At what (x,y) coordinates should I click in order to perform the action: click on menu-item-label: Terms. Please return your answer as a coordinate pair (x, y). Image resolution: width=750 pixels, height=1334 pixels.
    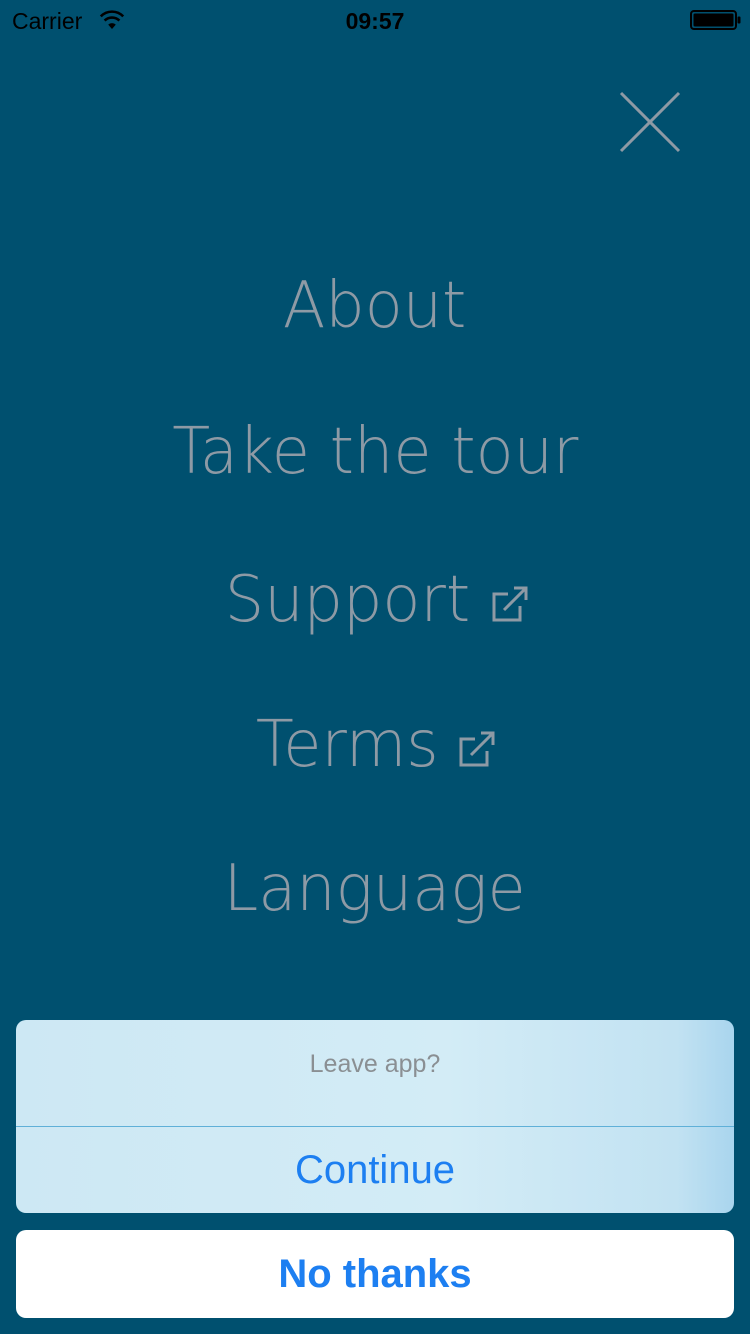
    Looking at the image, I should click on (347, 744).